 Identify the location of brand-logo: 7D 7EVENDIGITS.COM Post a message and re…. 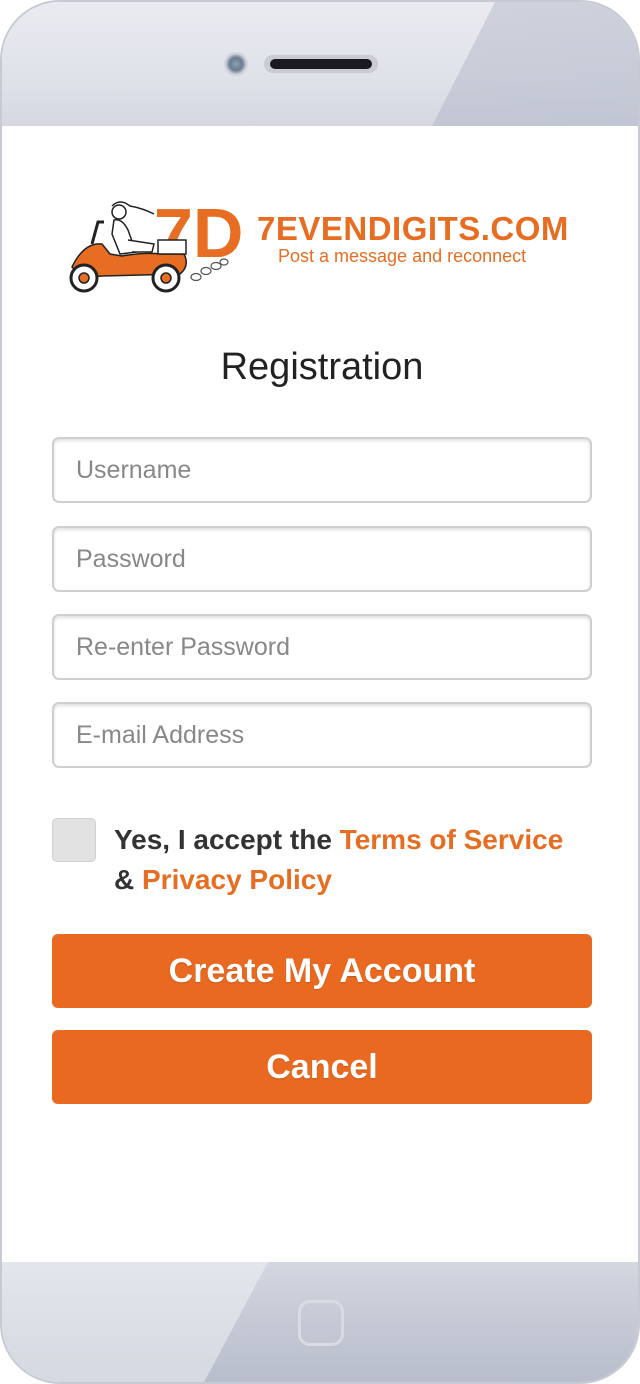
(327, 242).